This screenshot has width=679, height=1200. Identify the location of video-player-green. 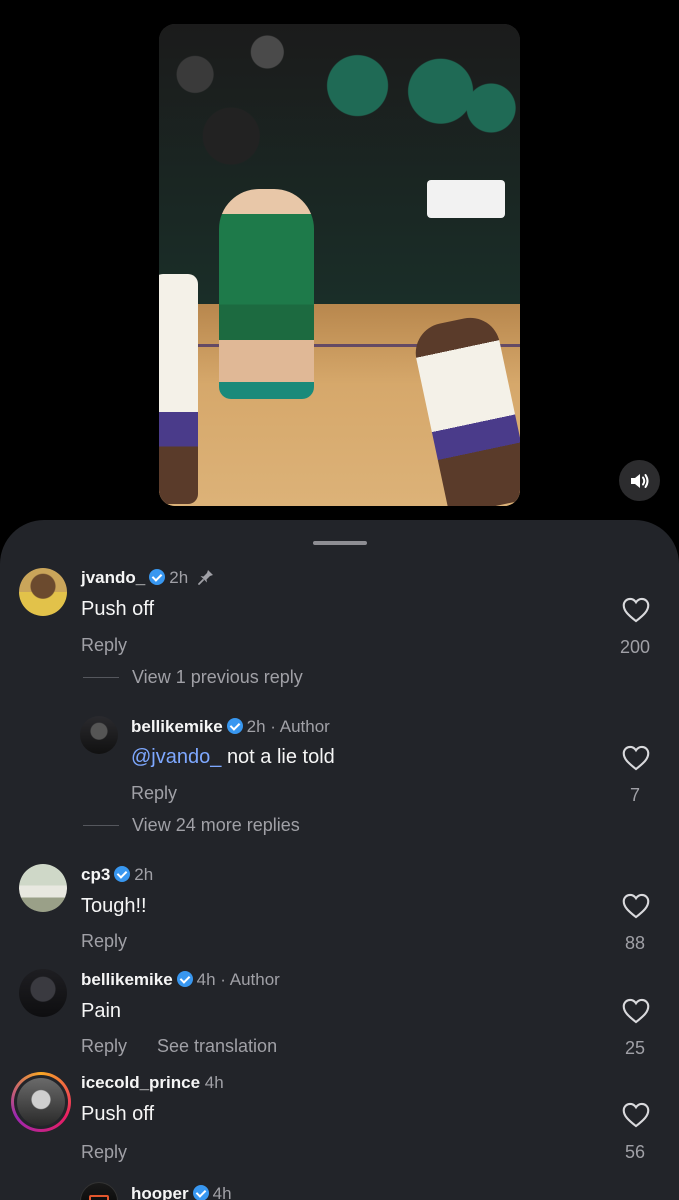
(266, 294).